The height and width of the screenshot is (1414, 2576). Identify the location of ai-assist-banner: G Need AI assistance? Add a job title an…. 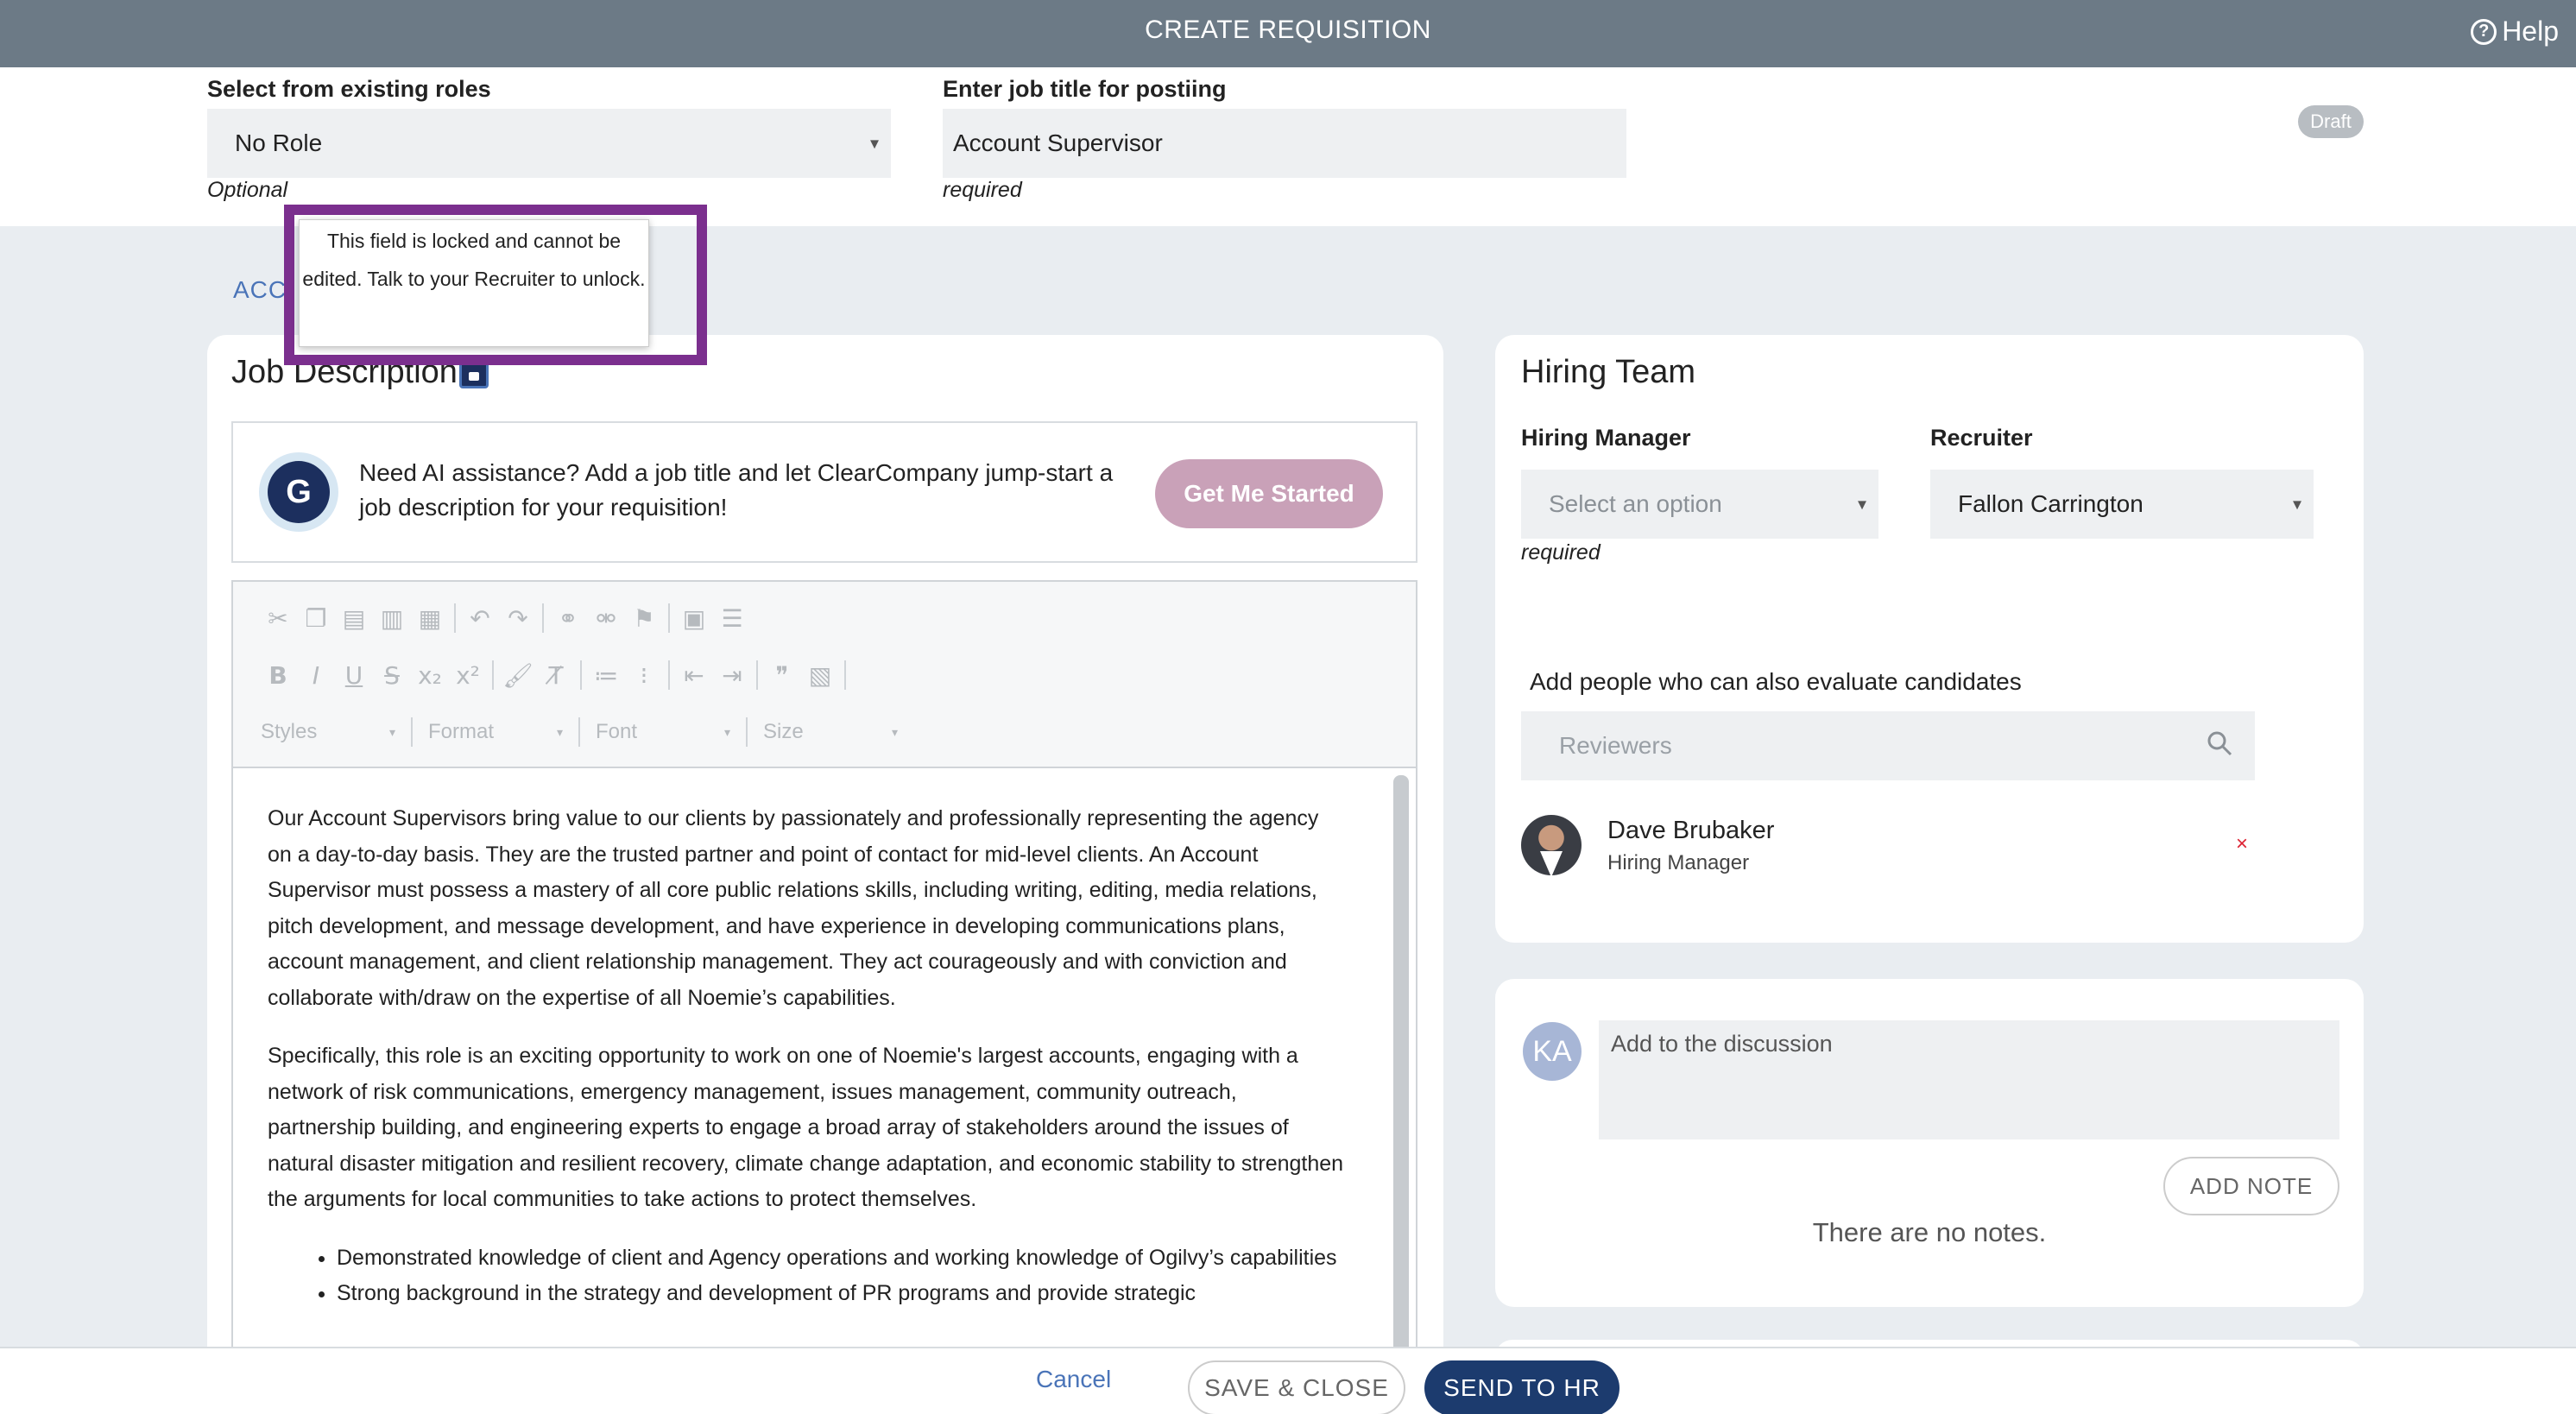
(824, 492).